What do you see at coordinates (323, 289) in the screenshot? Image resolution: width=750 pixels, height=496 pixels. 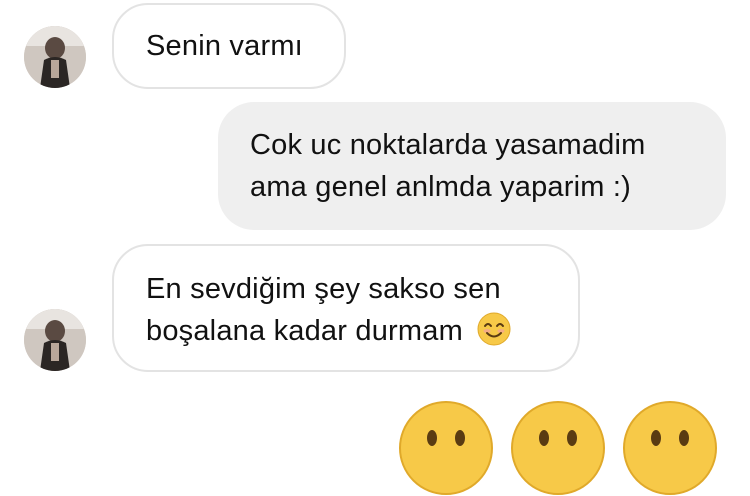 I see `message-text-line: En sevdiğim şey sakso sen` at bounding box center [323, 289].